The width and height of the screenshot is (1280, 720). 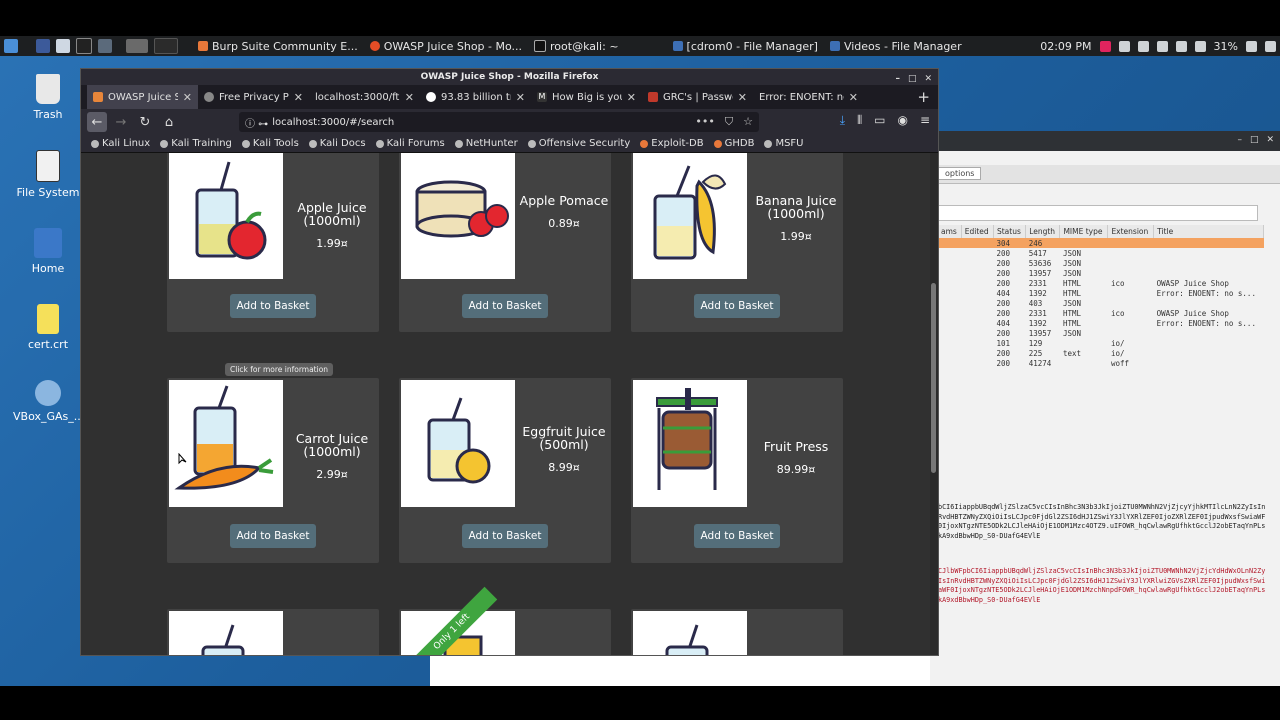 I want to click on home-icon: ⌂, so click(x=169, y=122).